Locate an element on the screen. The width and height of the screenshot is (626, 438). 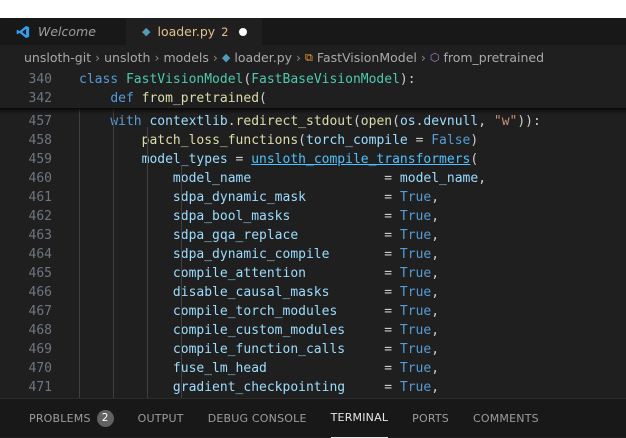
line-number: 463 is located at coordinates (40, 235).